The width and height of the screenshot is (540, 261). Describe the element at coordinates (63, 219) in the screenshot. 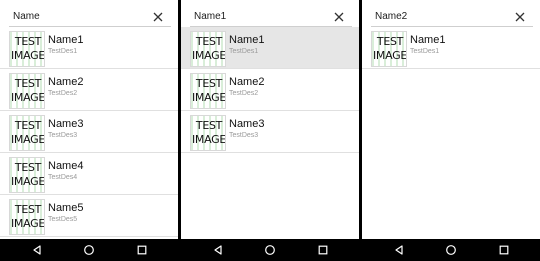

I see `item-description: TestDes5` at that location.